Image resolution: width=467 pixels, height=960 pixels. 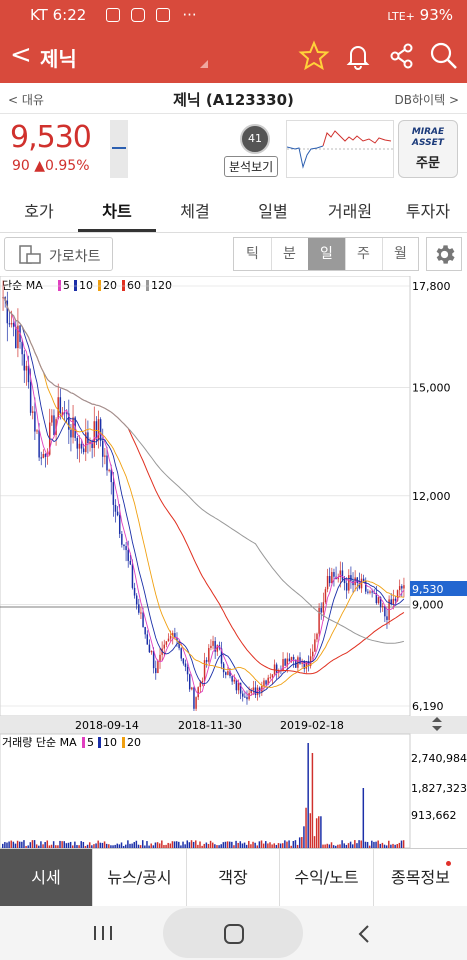 I want to click on period-minute: 분, so click(x=290, y=254).